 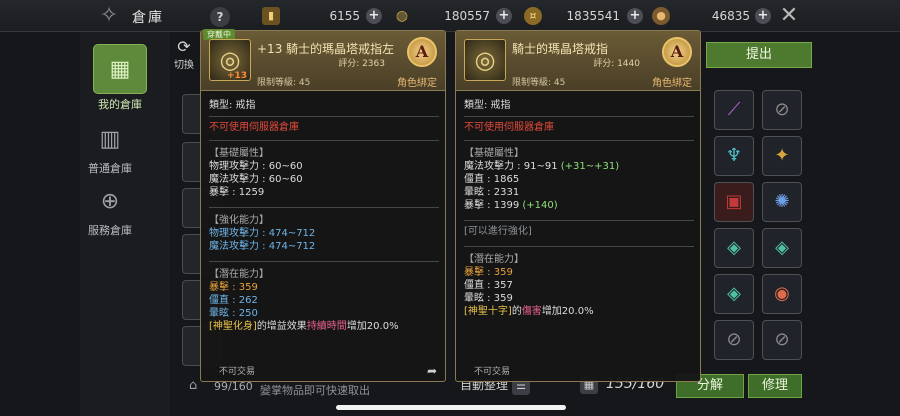 I want to click on switch-label: 切換, so click(x=184, y=65).